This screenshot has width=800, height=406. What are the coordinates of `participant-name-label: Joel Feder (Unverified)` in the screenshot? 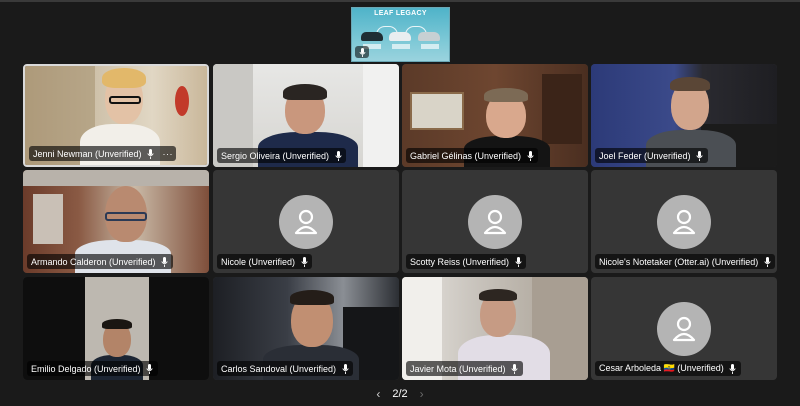 It's located at (651, 155).